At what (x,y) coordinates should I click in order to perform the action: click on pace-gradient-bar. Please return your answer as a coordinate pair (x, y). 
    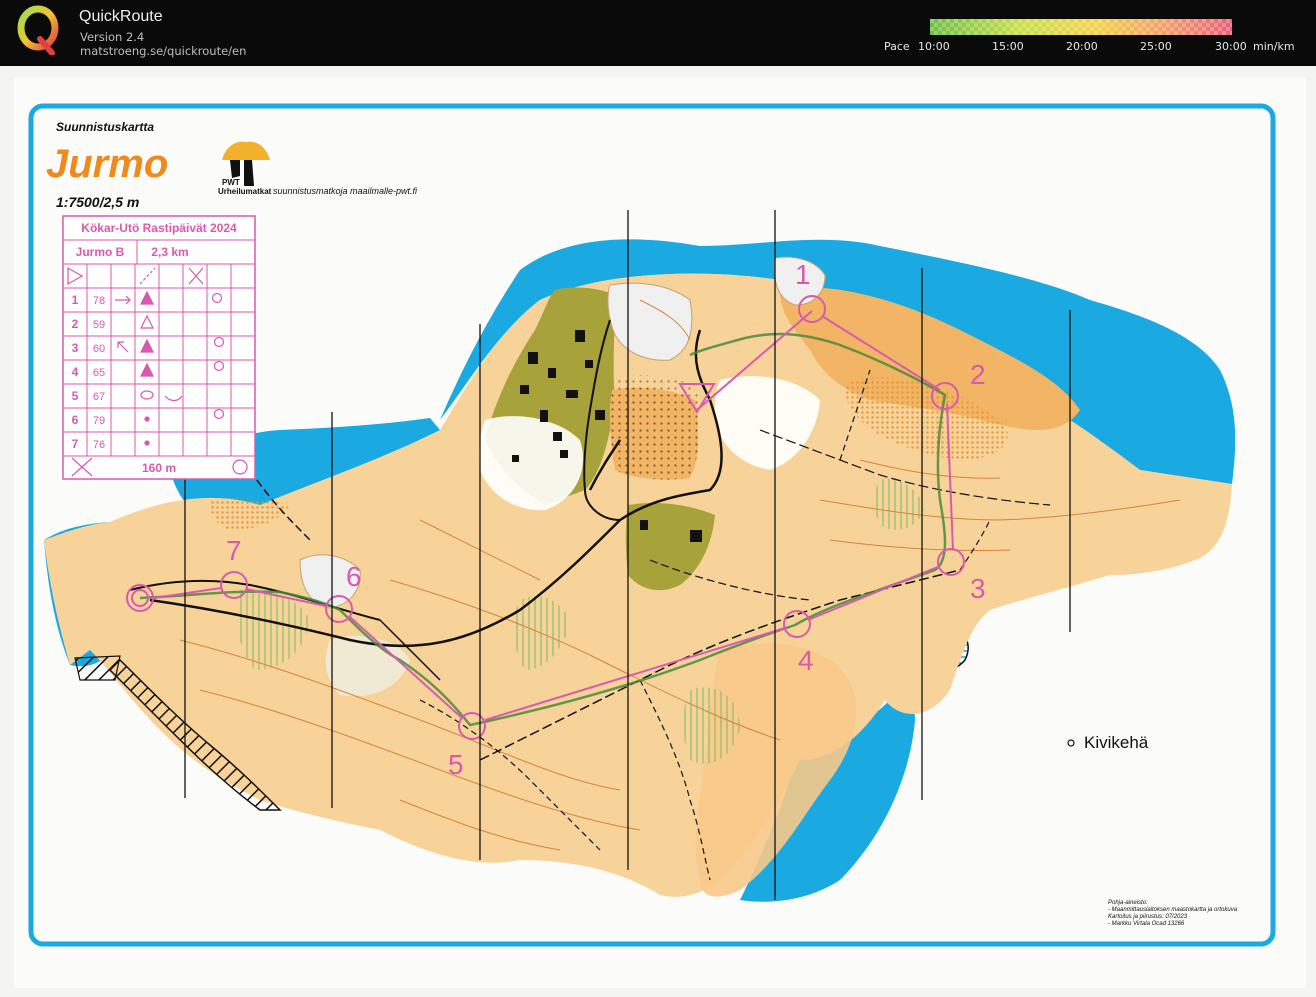
    Looking at the image, I should click on (1081, 27).